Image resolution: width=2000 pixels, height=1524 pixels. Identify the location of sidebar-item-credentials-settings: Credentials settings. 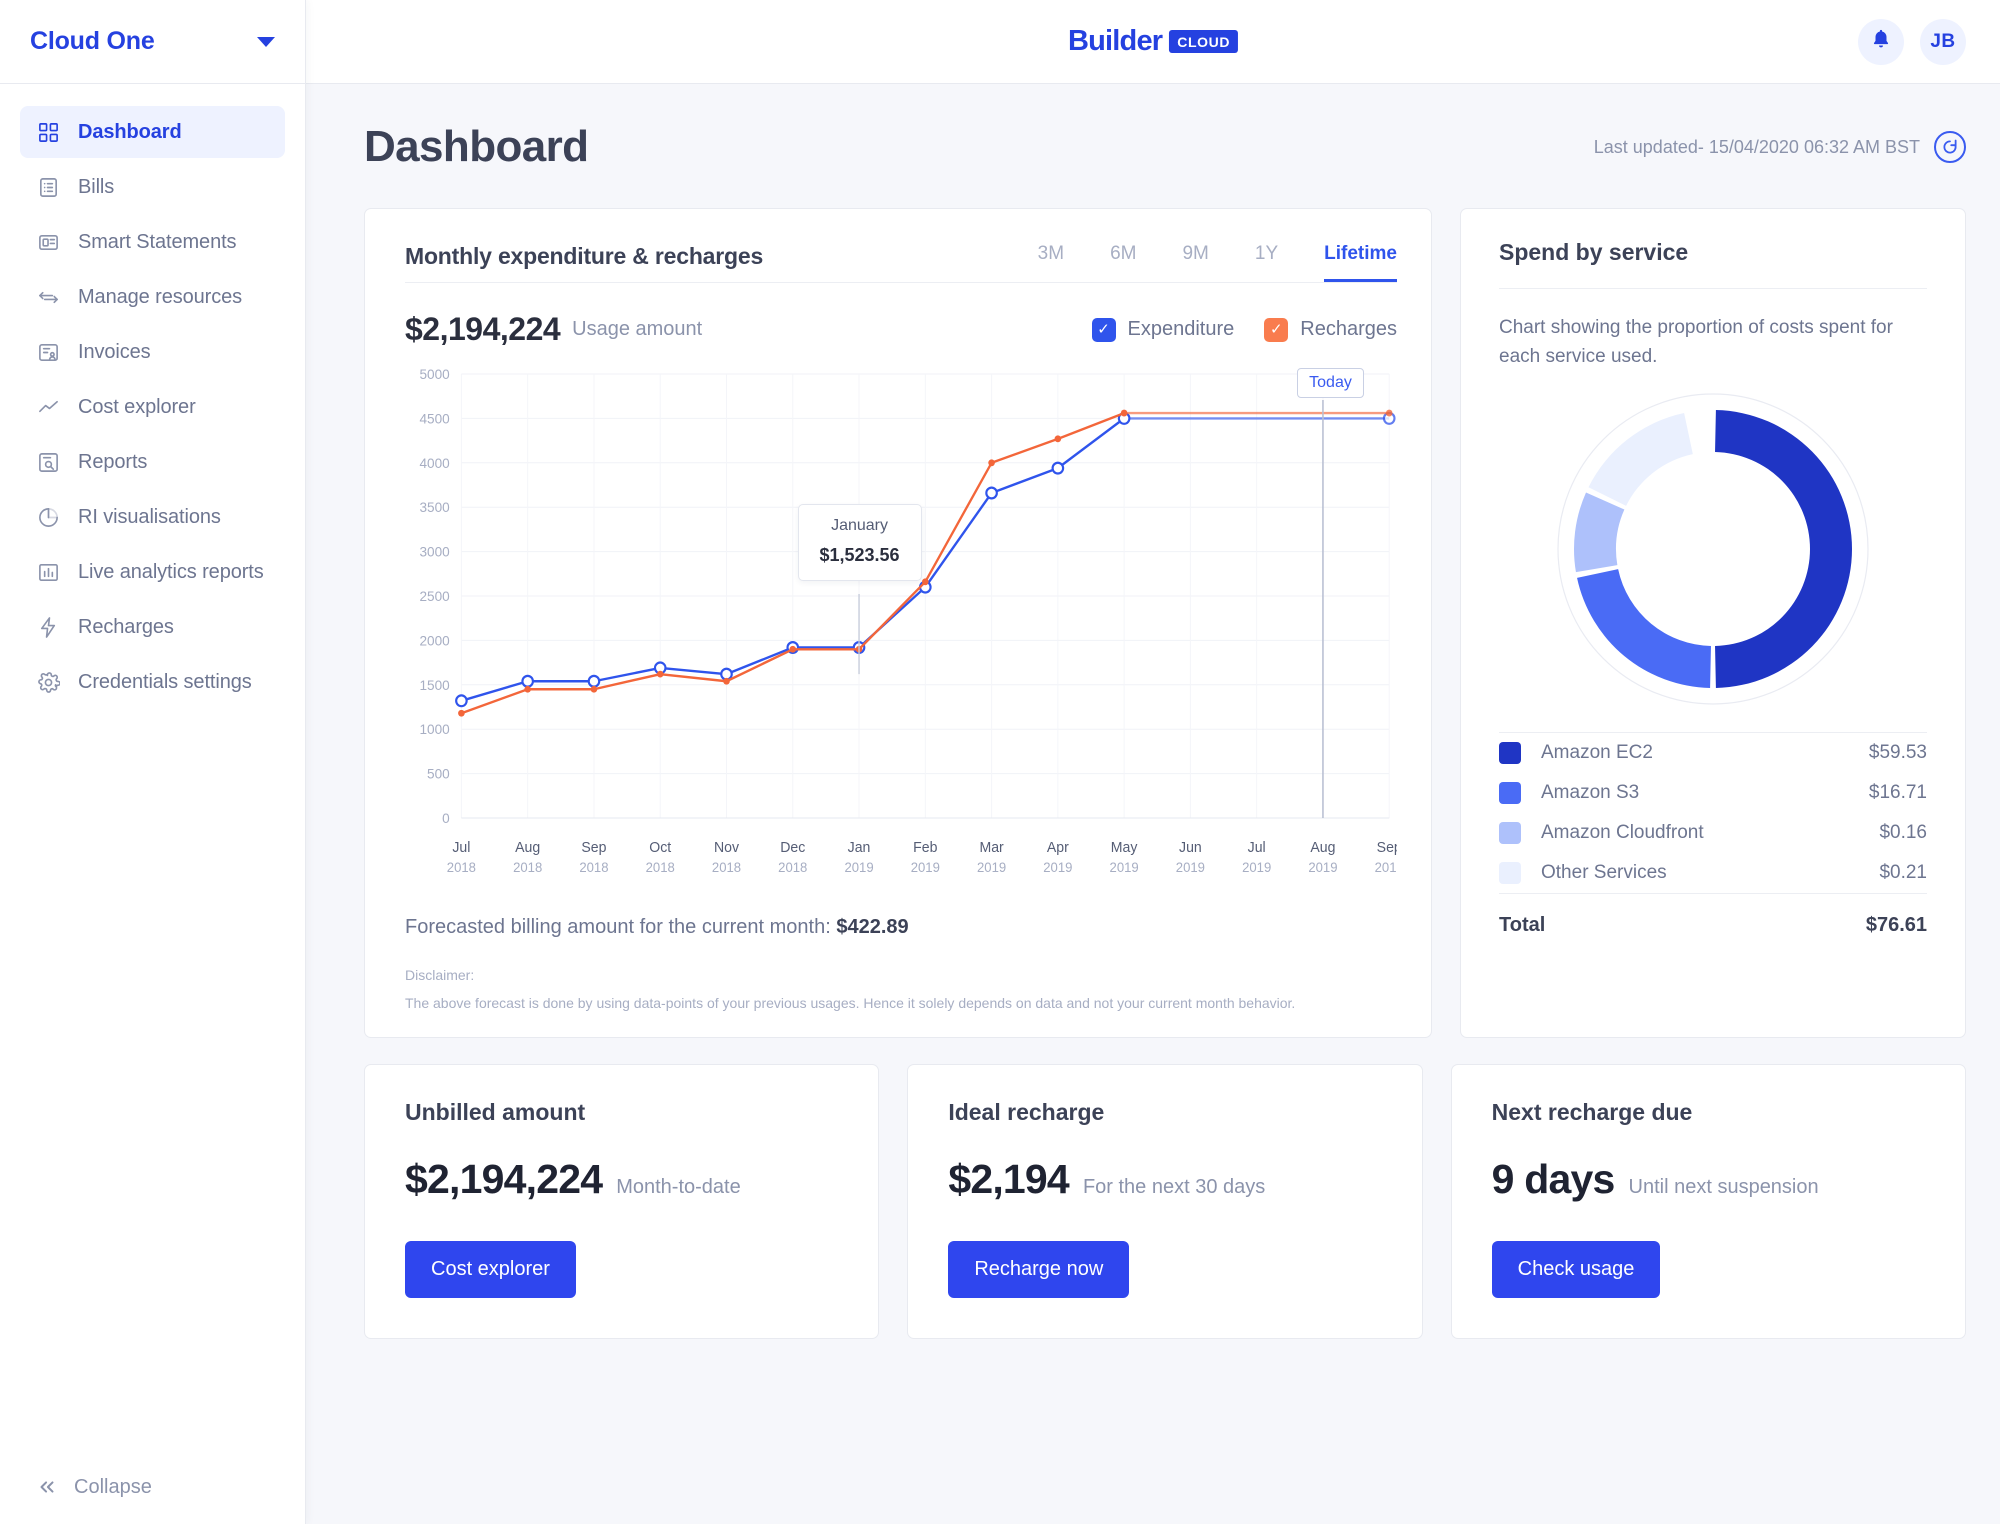
(152, 682).